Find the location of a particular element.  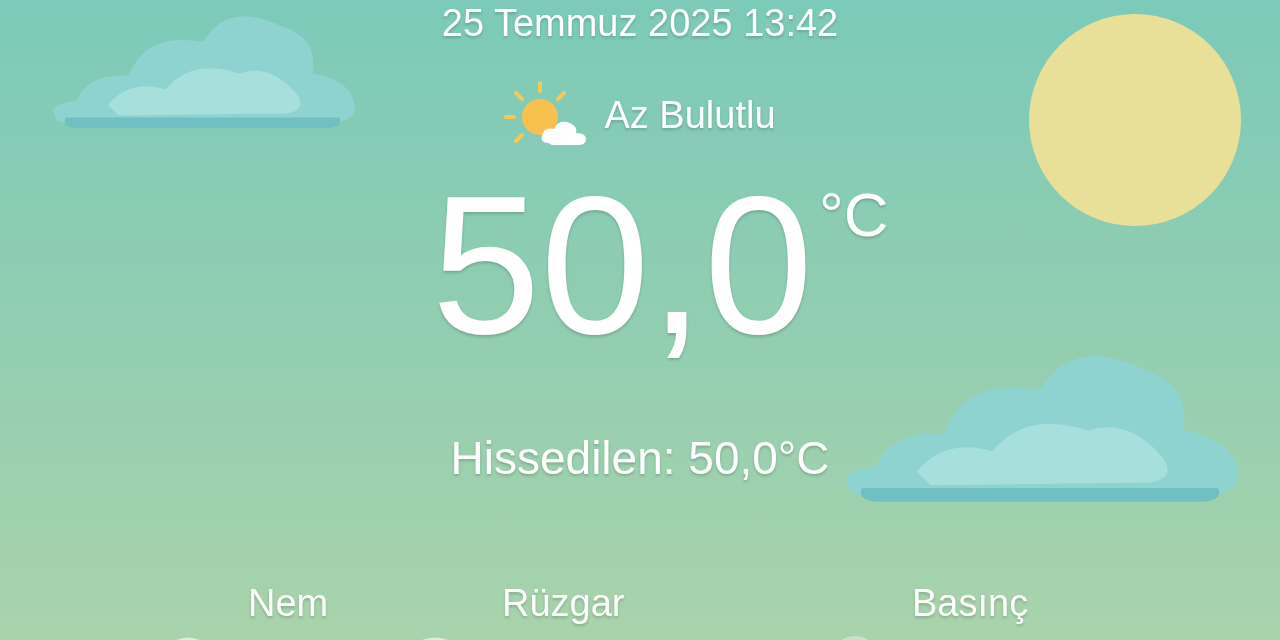

temperature-value: 50,0 is located at coordinates (622, 266).